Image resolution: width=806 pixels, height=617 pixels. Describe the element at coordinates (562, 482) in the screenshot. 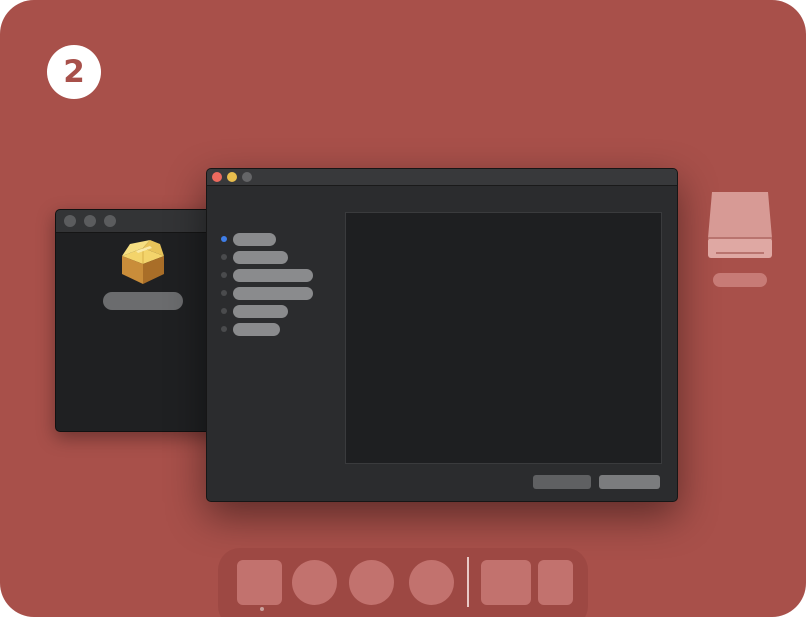

I see `go-back-button` at that location.